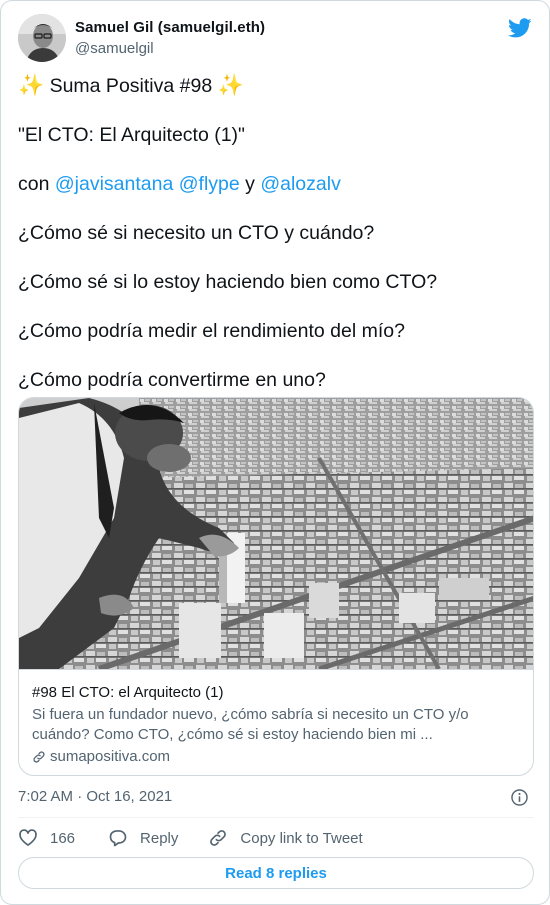  Describe the element at coordinates (277, 693) in the screenshot. I see `link-title: #98 El CTO: el Arquitecto (1)` at that location.